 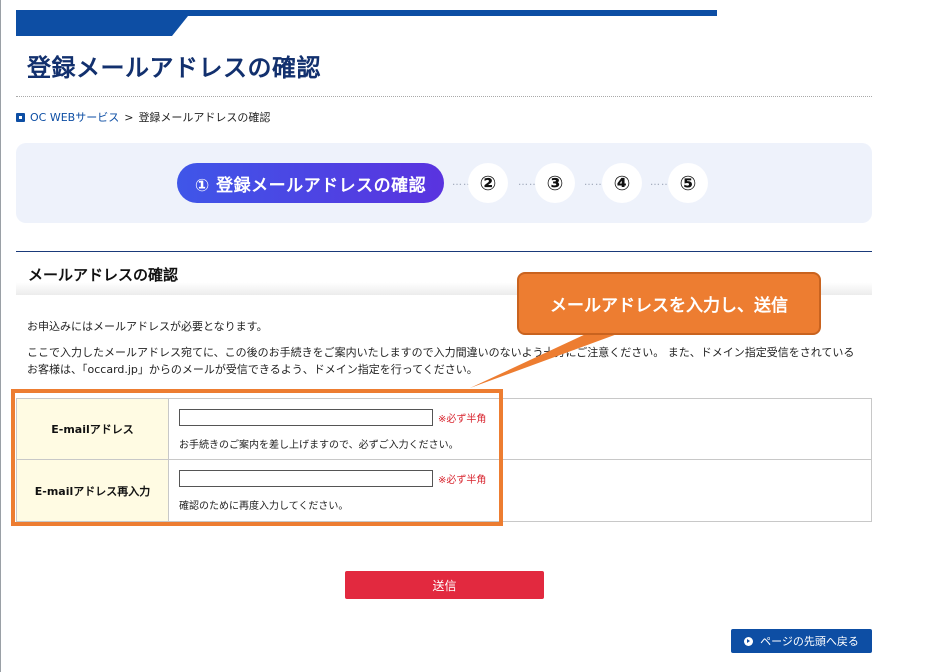 I want to click on circle-arrow-icon, so click(x=749, y=641).